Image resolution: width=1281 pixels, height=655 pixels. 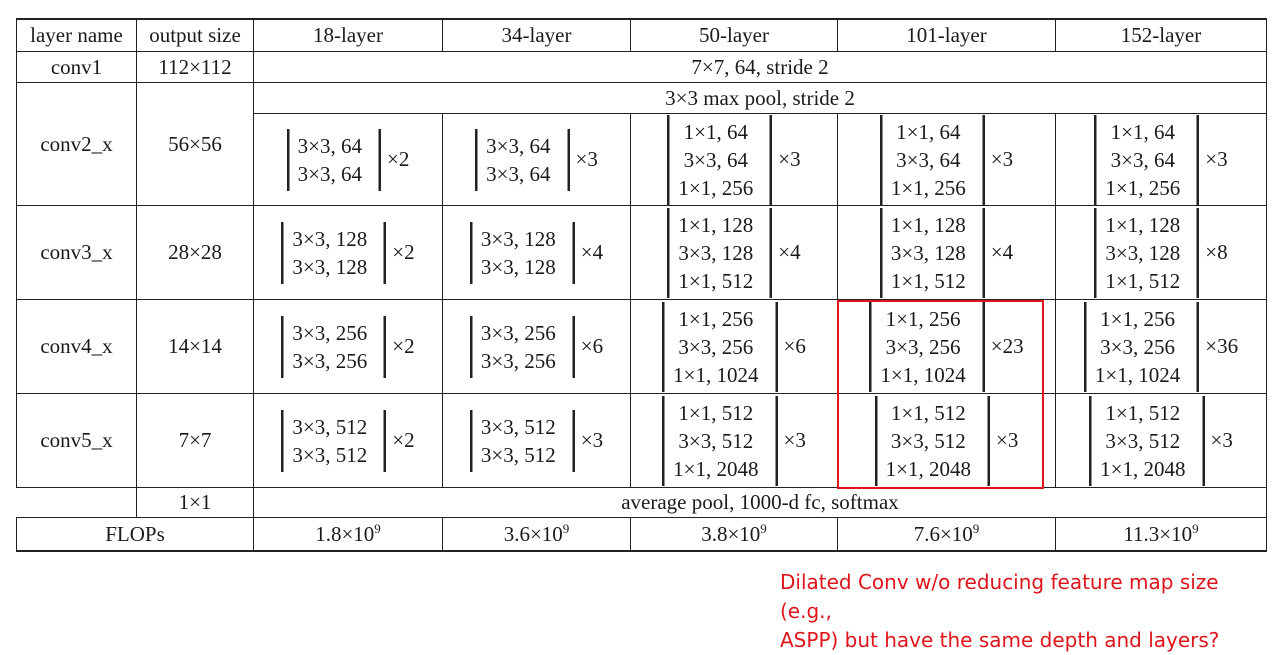 I want to click on block-matrix: 1×1, 256 3×3, 256 1×1, 1024 ×36, so click(x=1161, y=346).